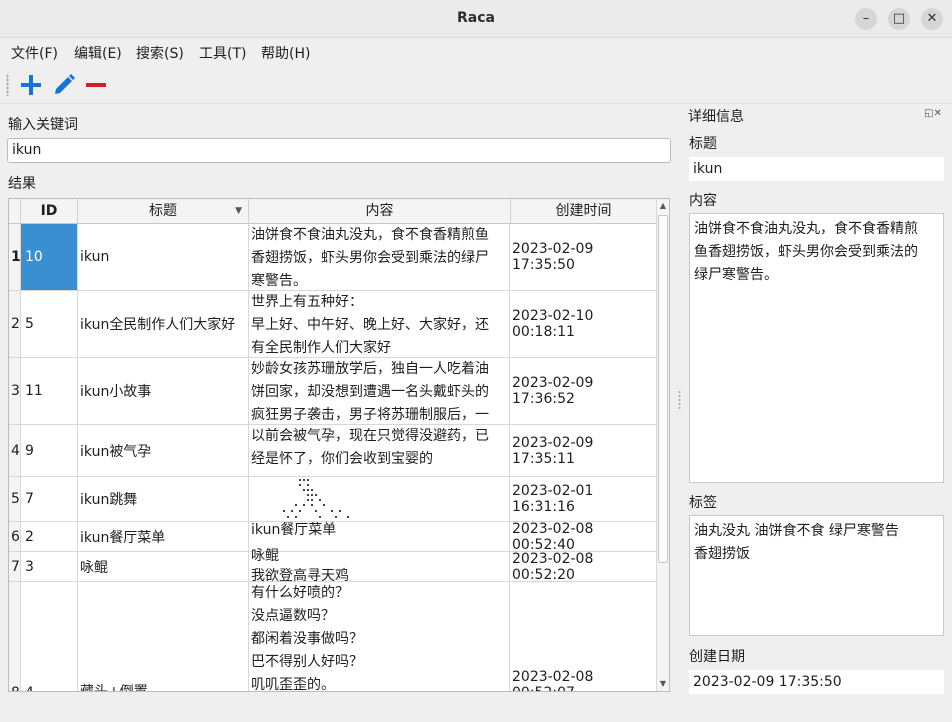 Image resolution: width=952 pixels, height=722 pixels. Describe the element at coordinates (316, 498) in the screenshot. I see `dancing-figure-ascii-art` at that location.